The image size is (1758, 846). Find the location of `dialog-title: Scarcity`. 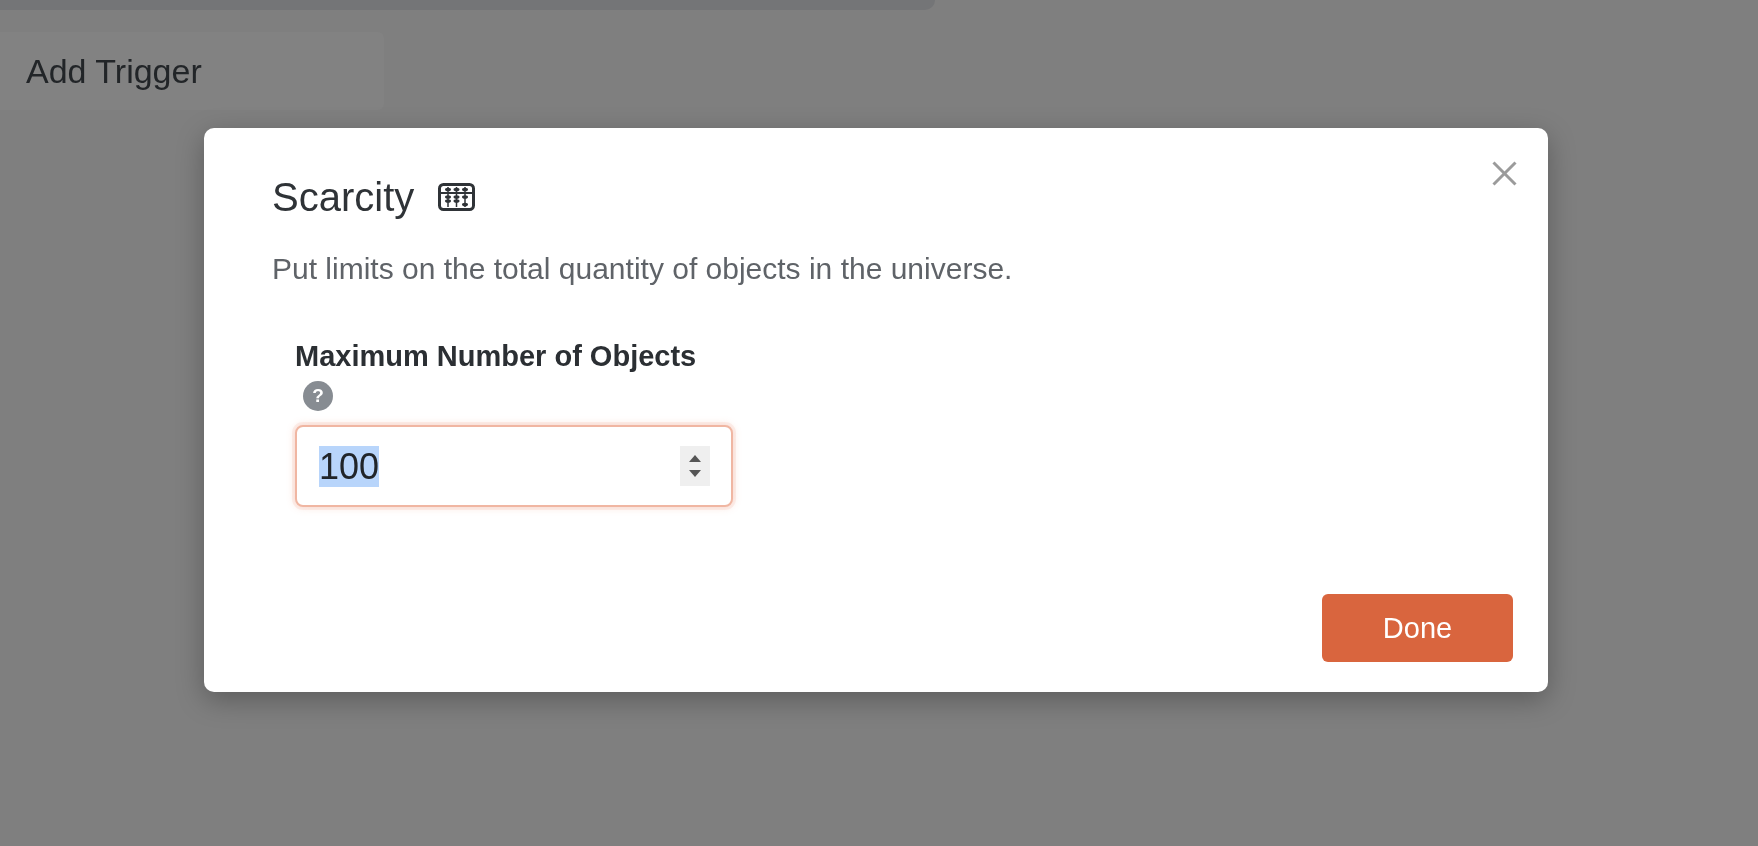

dialog-title: Scarcity is located at coordinates (343, 197).